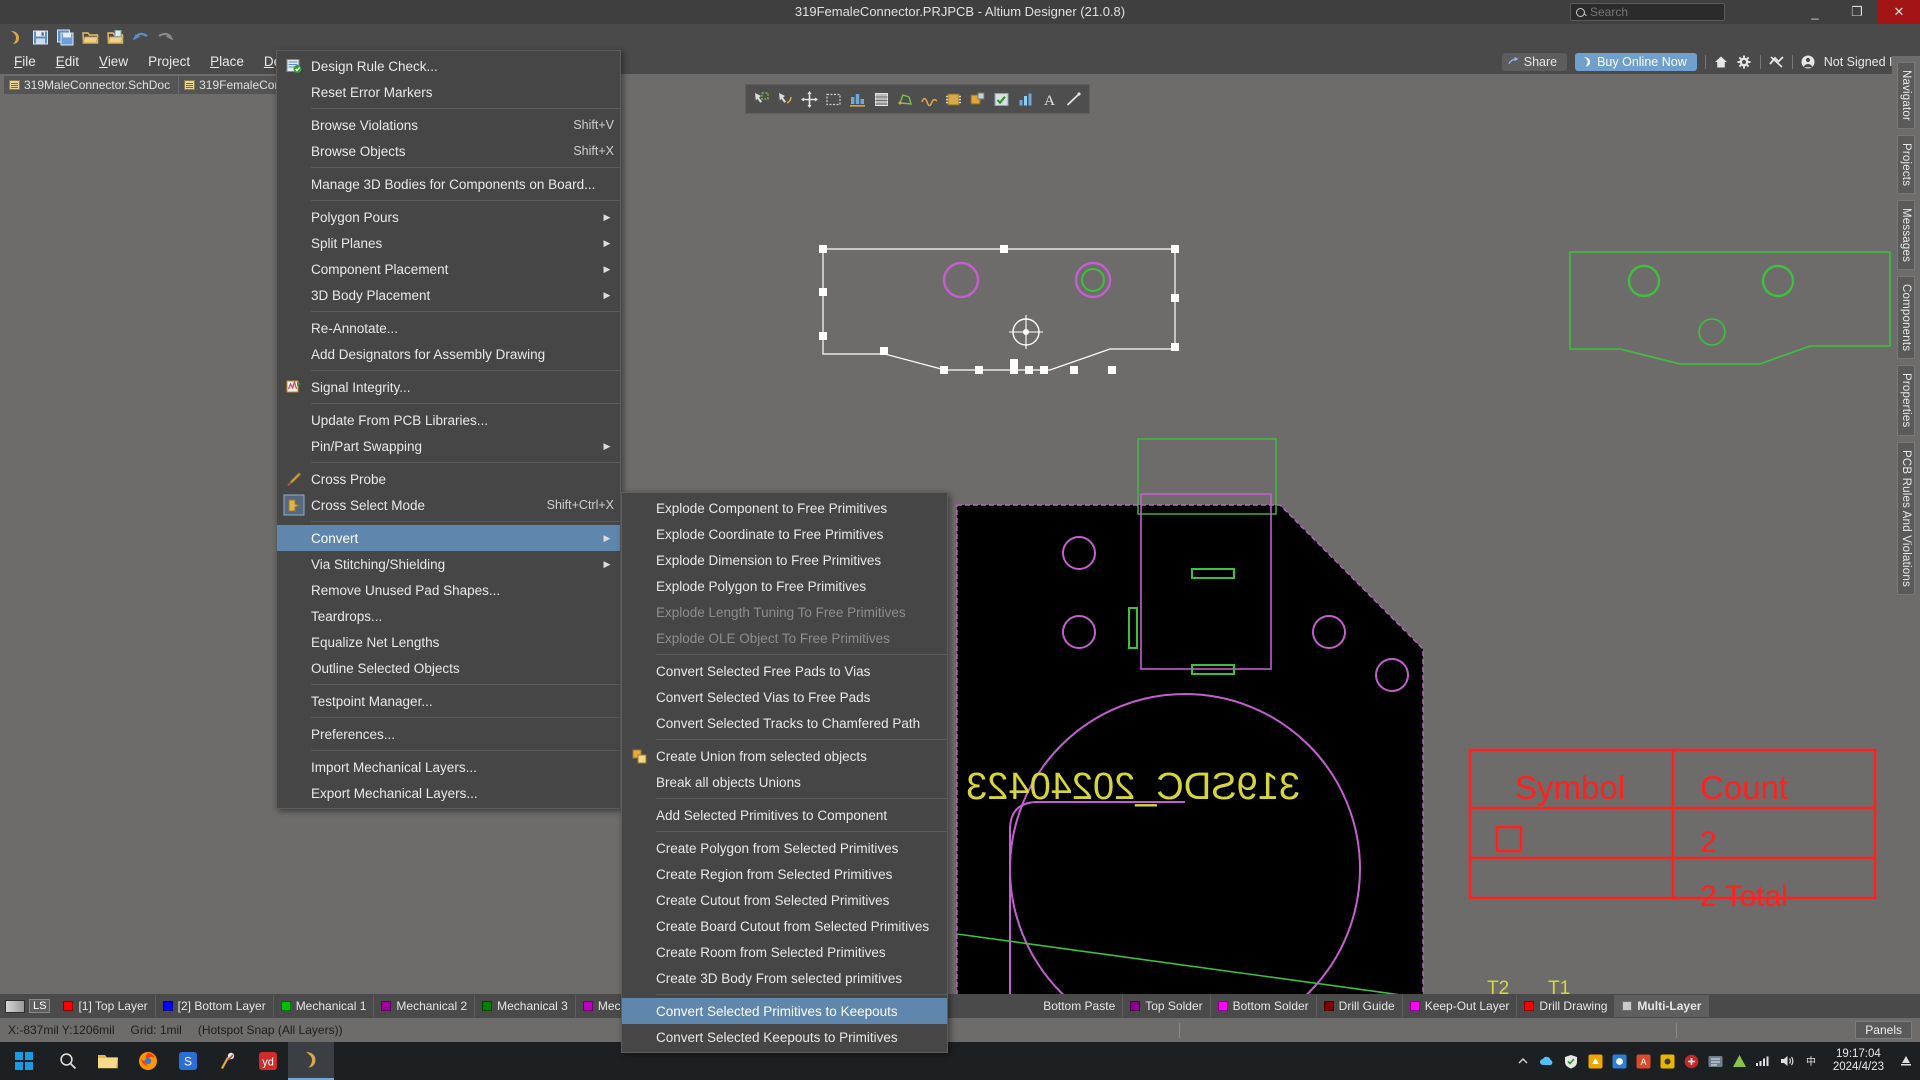 This screenshot has height=1080, width=1920. What do you see at coordinates (108, 1061) in the screenshot?
I see `file-explorer-icon` at bounding box center [108, 1061].